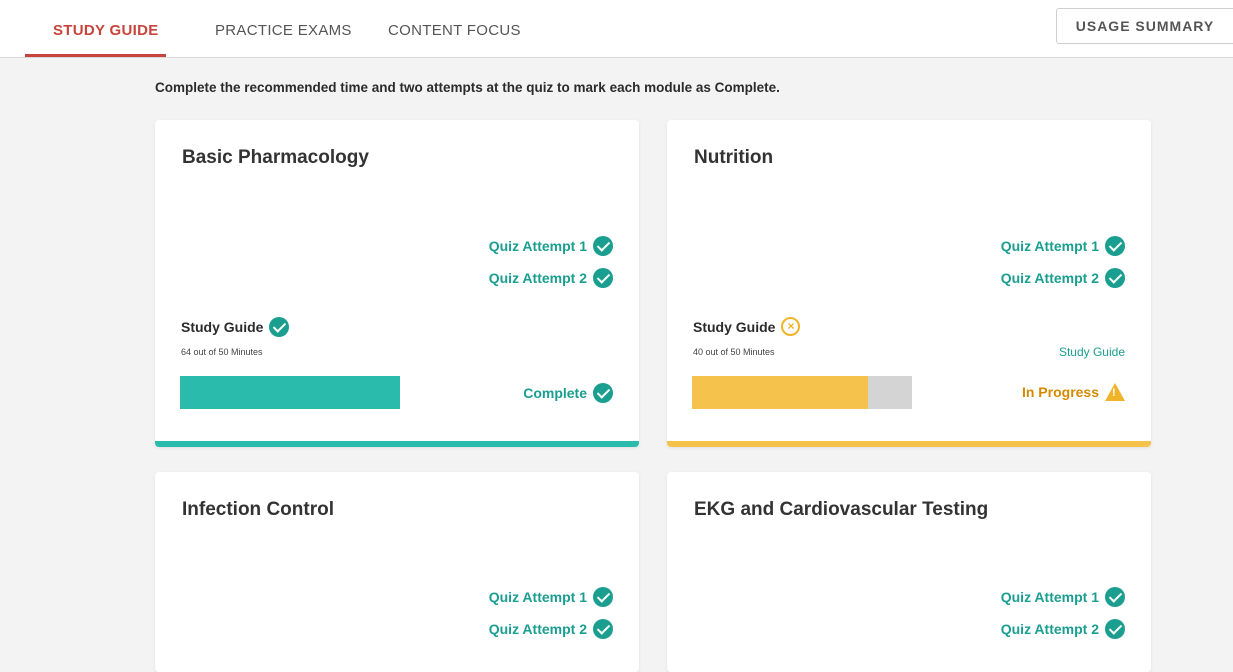 The height and width of the screenshot is (672, 1233). What do you see at coordinates (1144, 26) in the screenshot?
I see `usage-summary-button: USAGE SUMMARY` at bounding box center [1144, 26].